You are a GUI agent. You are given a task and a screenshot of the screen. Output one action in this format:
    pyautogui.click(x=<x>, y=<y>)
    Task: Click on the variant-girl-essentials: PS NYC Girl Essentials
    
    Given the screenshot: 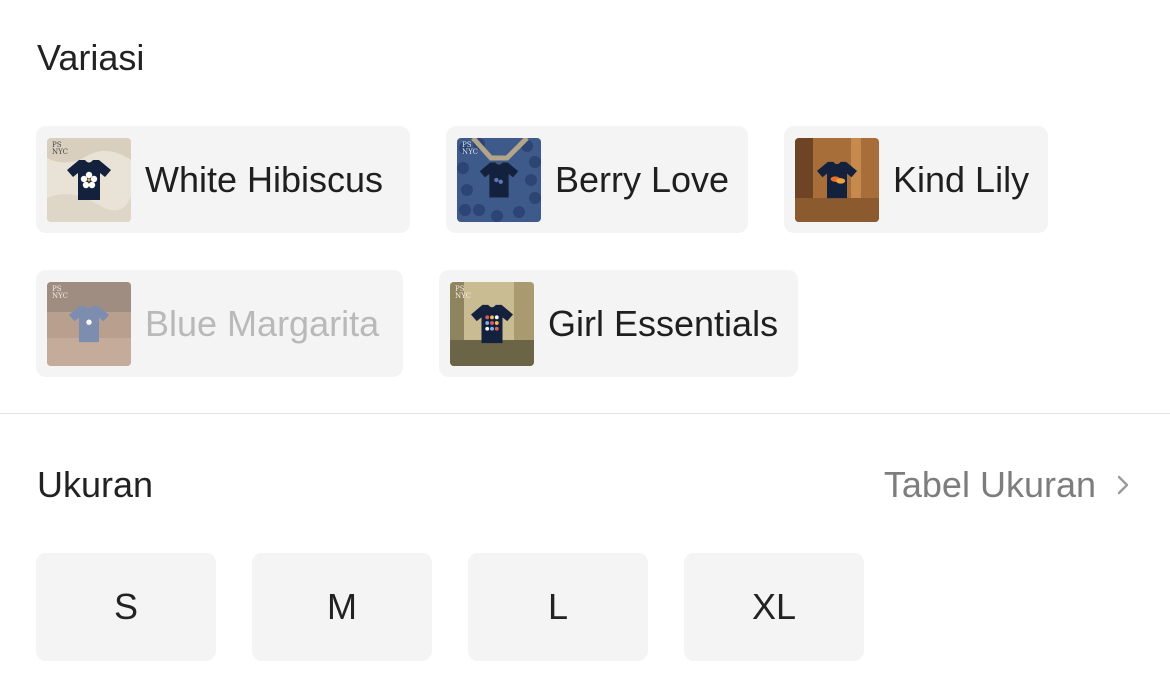 What is the action you would take?
    pyautogui.click(x=618, y=323)
    